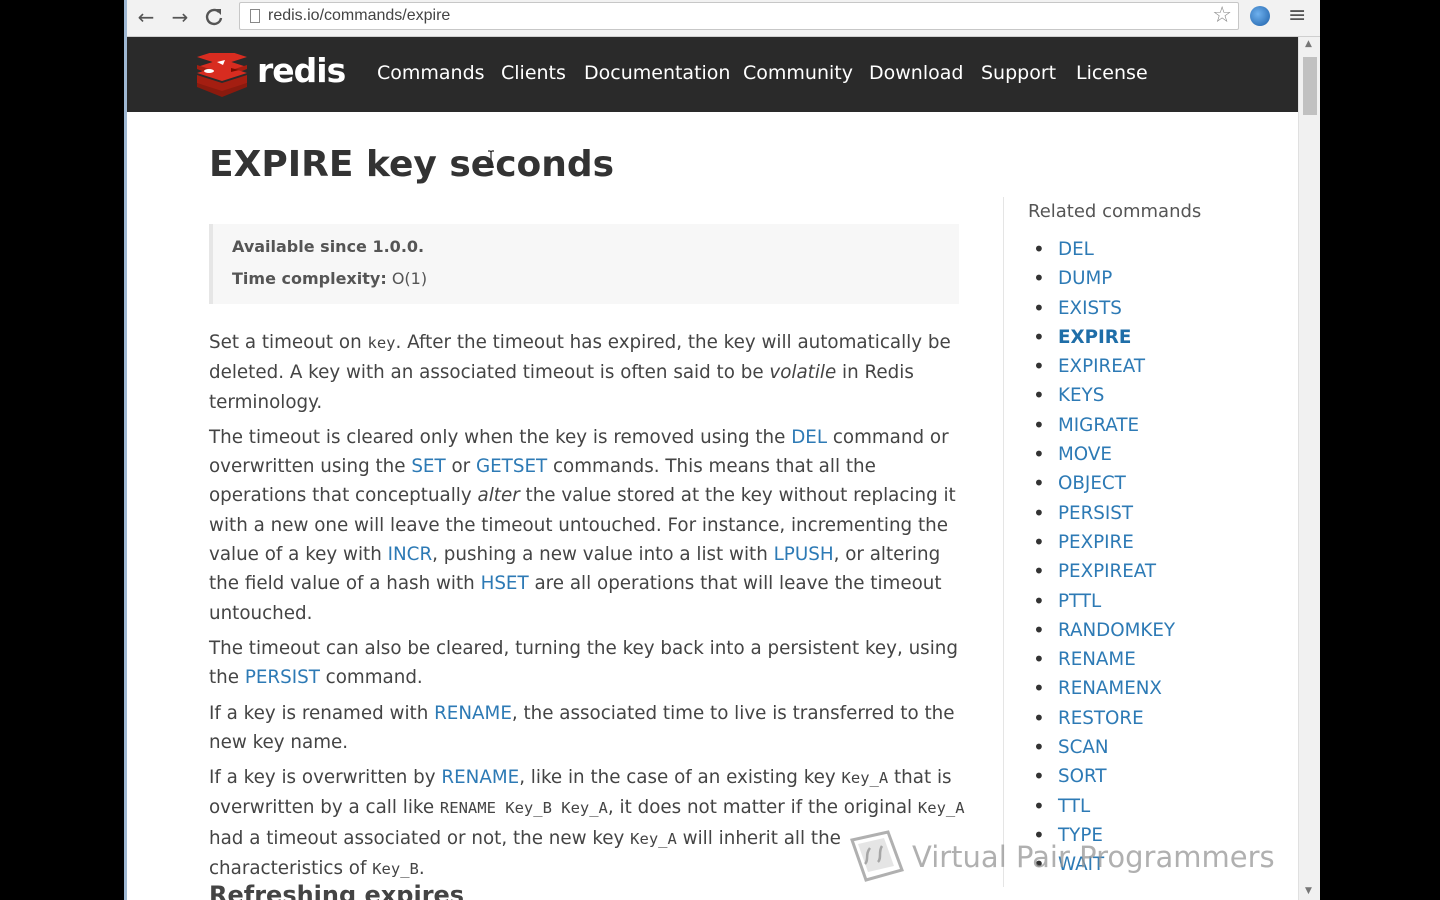 Image resolution: width=1440 pixels, height=900 pixels. I want to click on link-set: SET, so click(428, 466).